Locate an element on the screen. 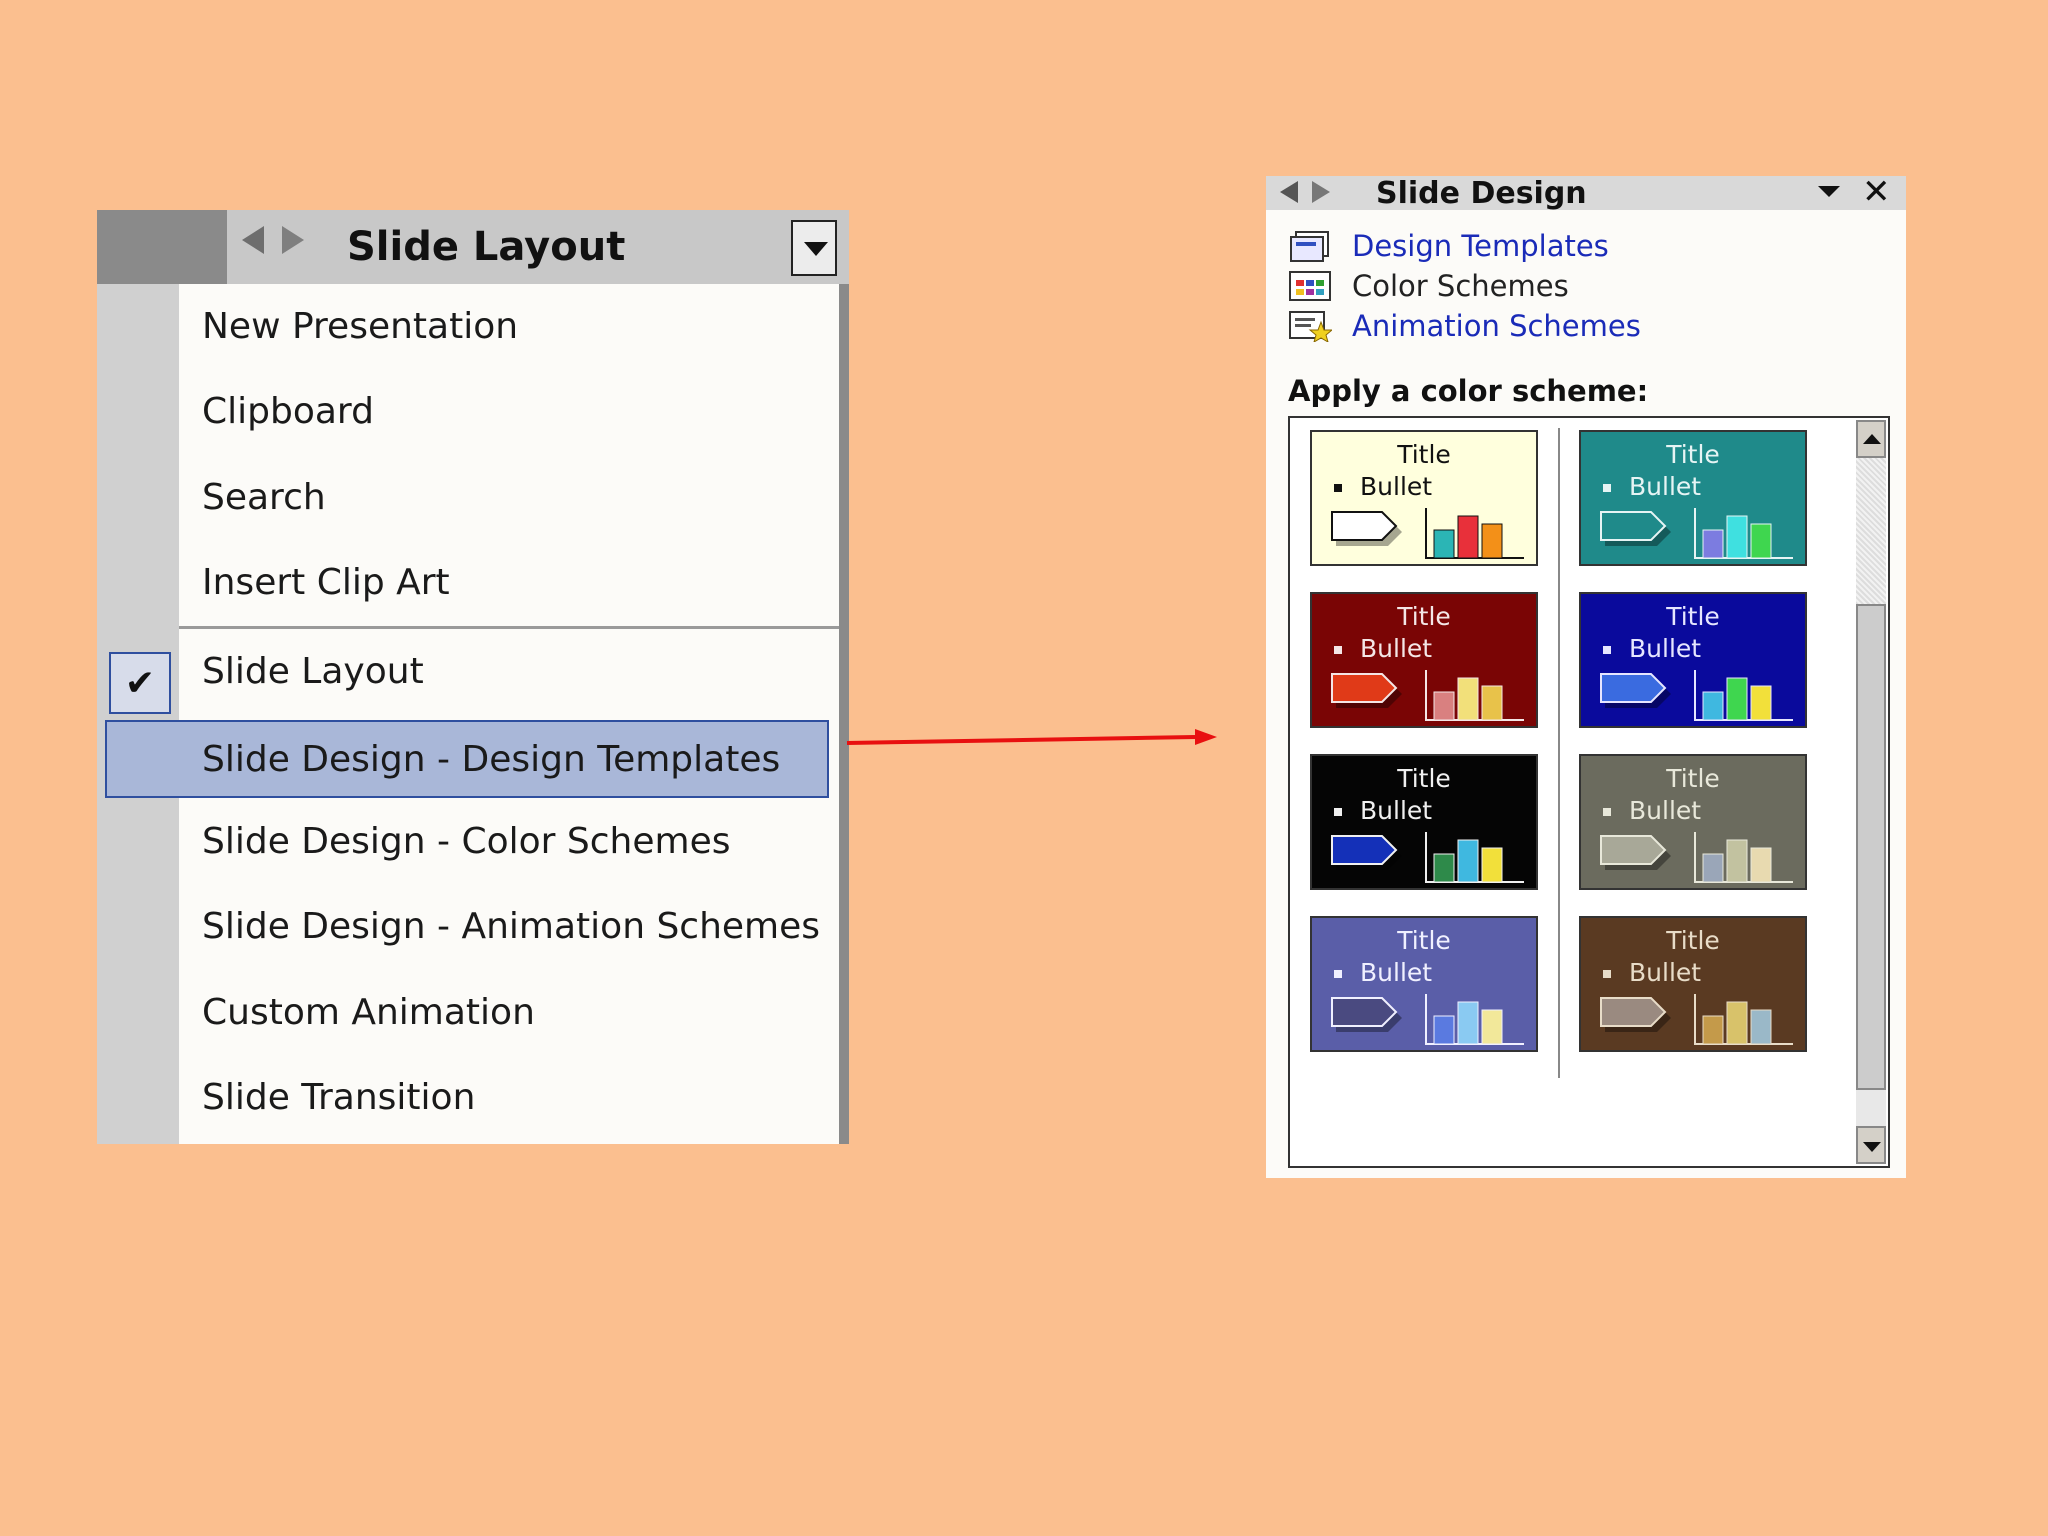 Image resolution: width=2048 pixels, height=1536 pixels. link-animation-schemes: Animation Schemes is located at coordinates (1464, 326).